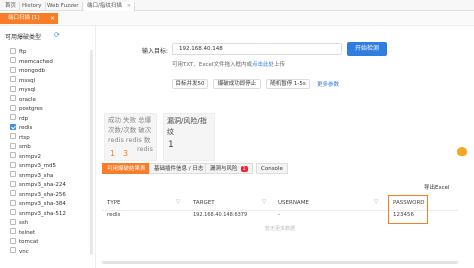  What do you see at coordinates (24, 118) in the screenshot?
I see `sidebar-item-label: rdp` at bounding box center [24, 118].